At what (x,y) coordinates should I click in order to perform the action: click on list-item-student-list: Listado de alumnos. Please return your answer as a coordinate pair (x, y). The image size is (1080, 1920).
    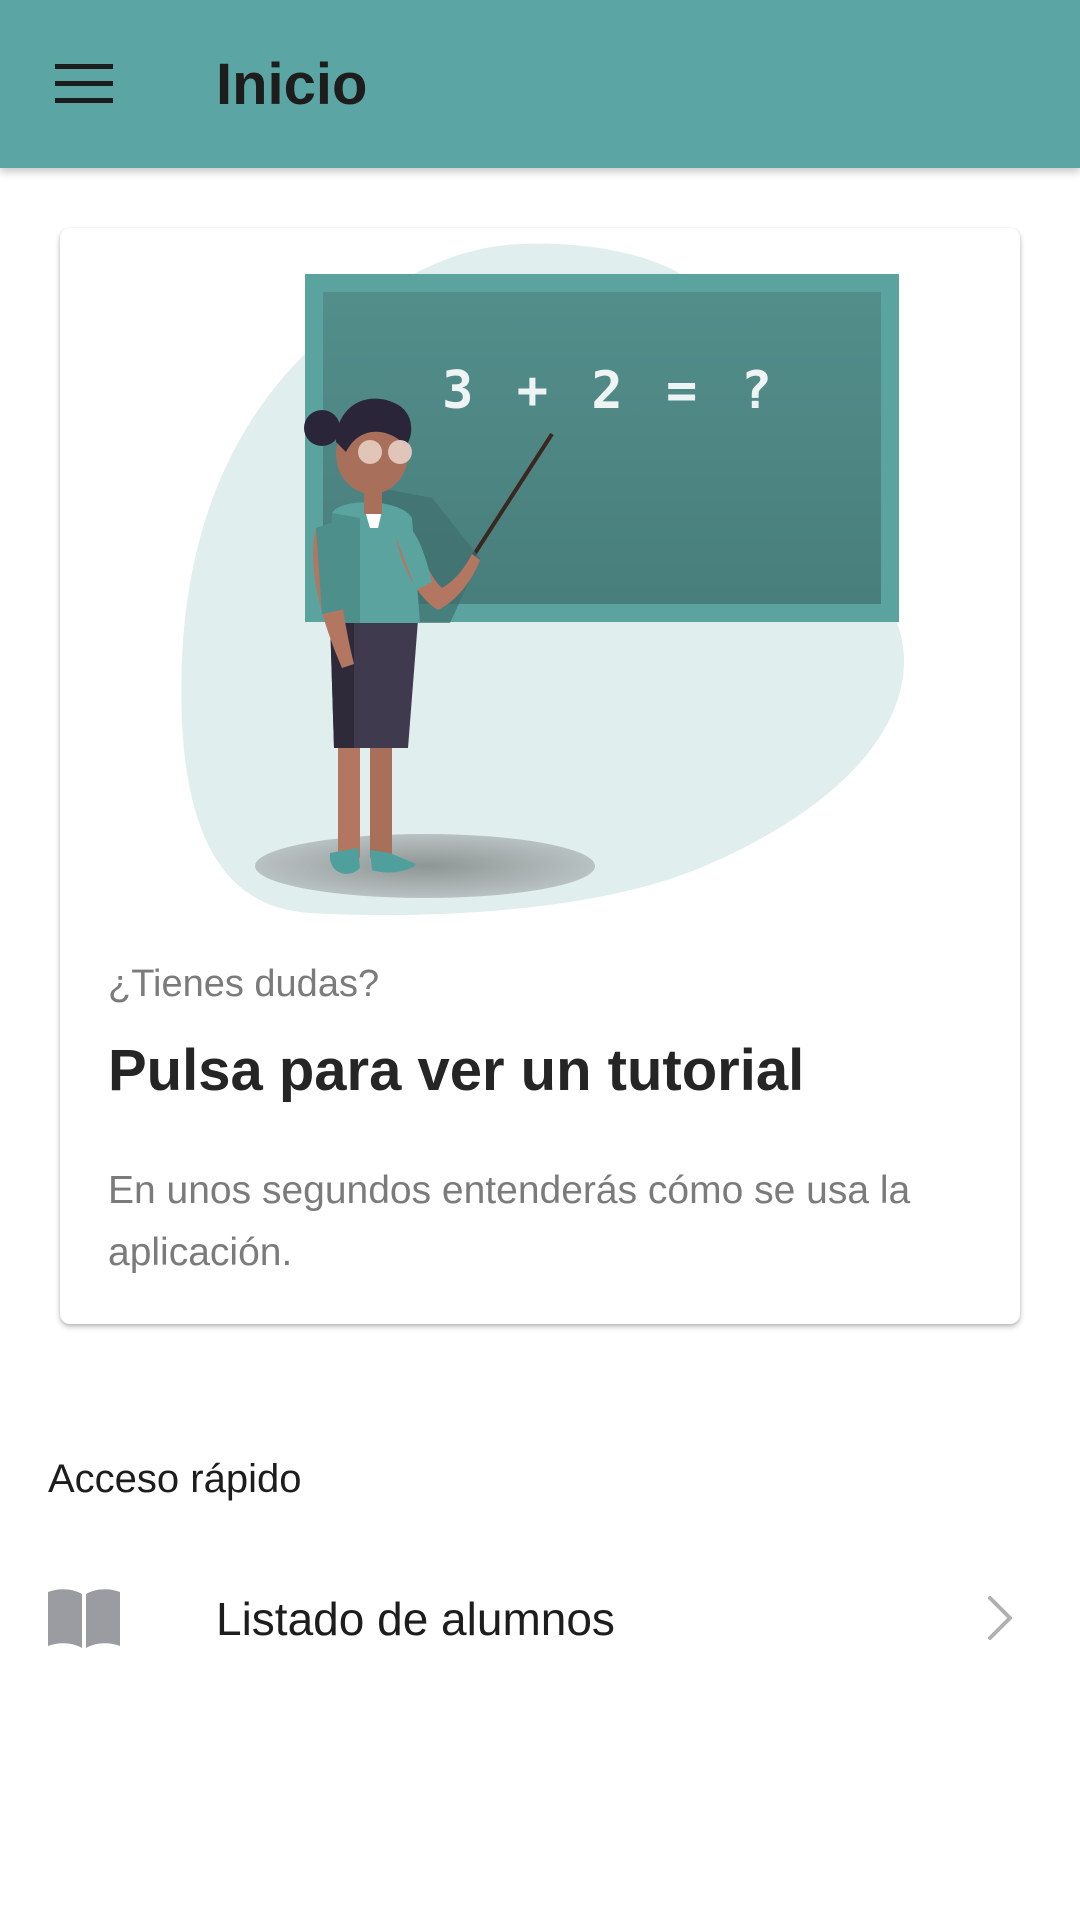
    Looking at the image, I should click on (540, 1618).